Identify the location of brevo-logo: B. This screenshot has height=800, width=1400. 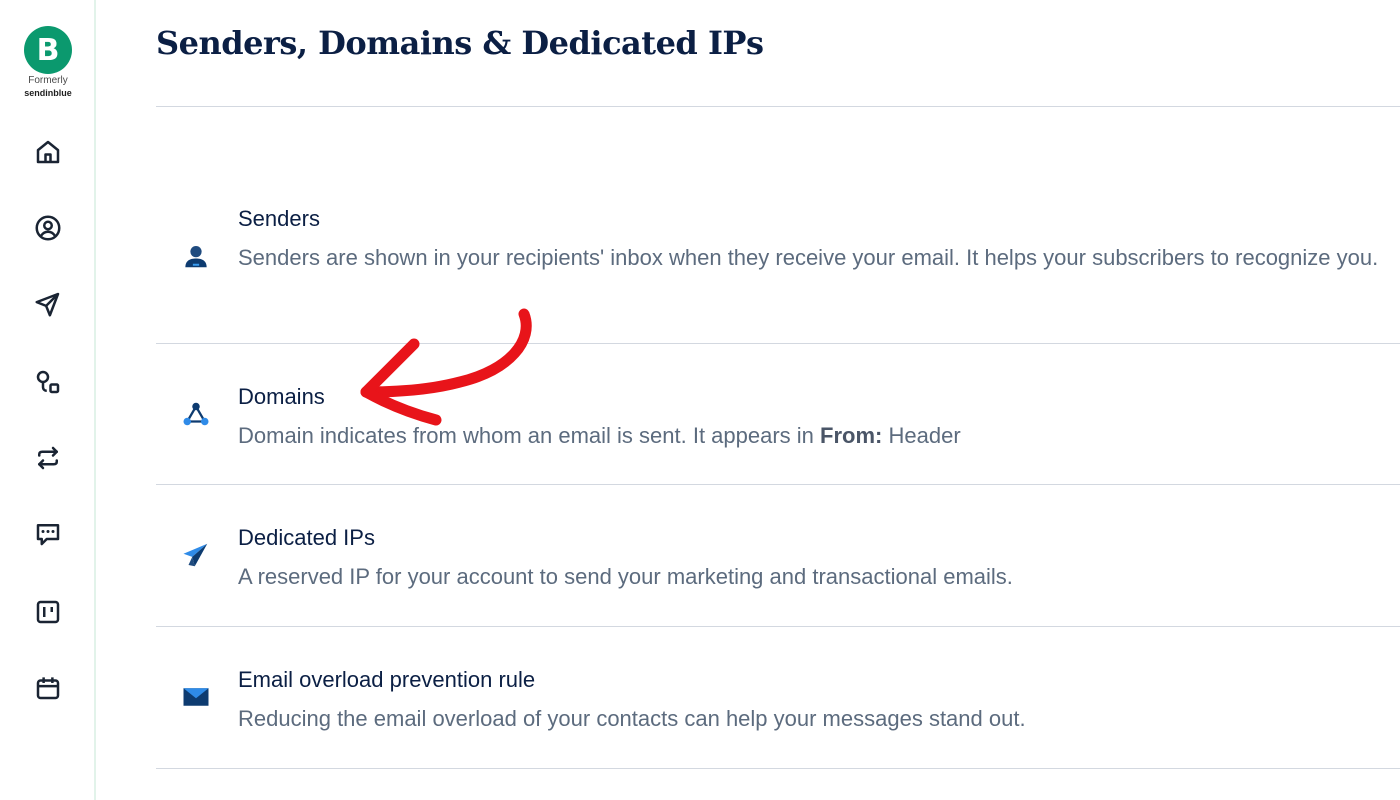
(48, 50).